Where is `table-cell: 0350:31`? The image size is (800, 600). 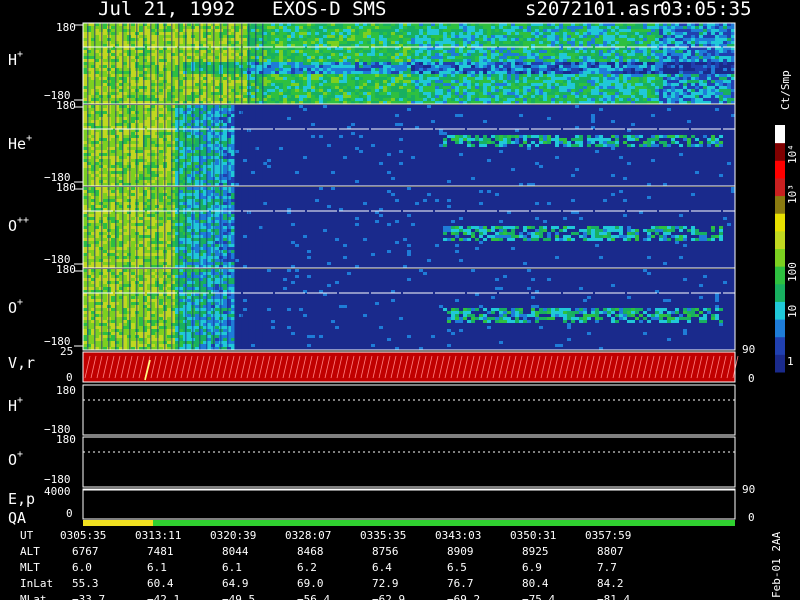
table-cell: 0350:31 is located at coordinates (533, 535).